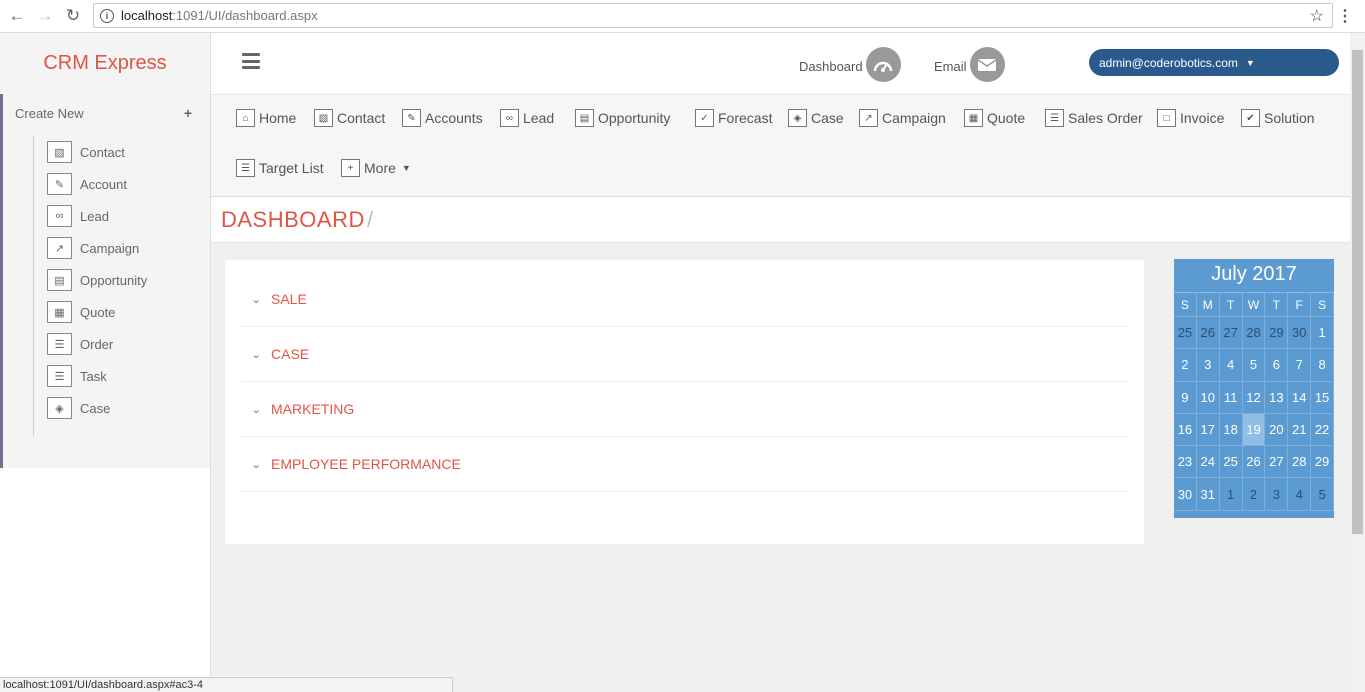  Describe the element at coordinates (1105, 118) in the screenshot. I see `menu-label: Sales Order` at that location.